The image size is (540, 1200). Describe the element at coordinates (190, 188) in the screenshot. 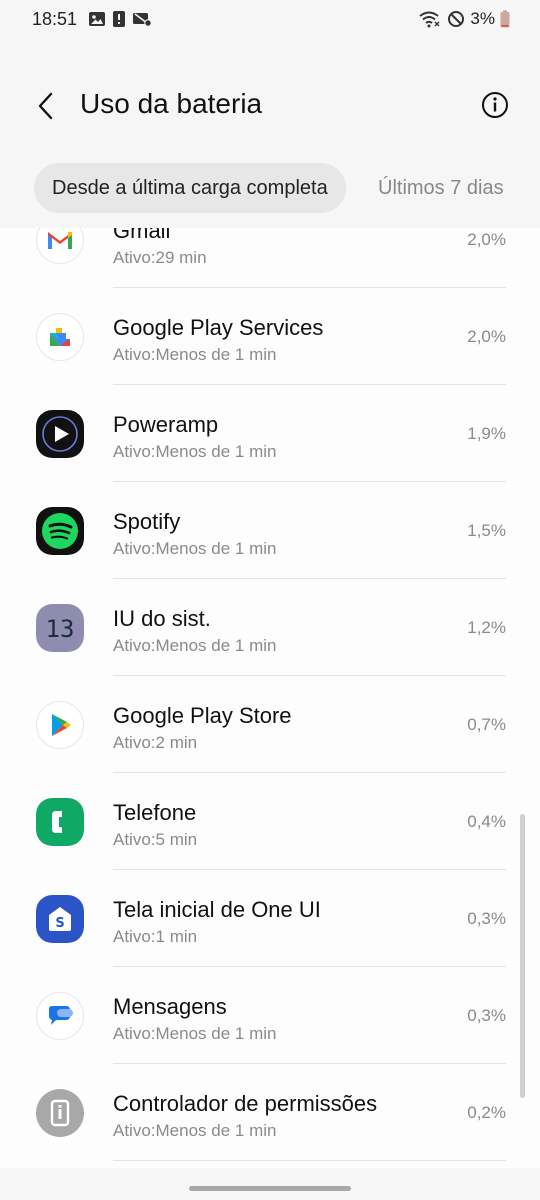

I see `tab-since-last-charge: Desde a última carga completa` at that location.